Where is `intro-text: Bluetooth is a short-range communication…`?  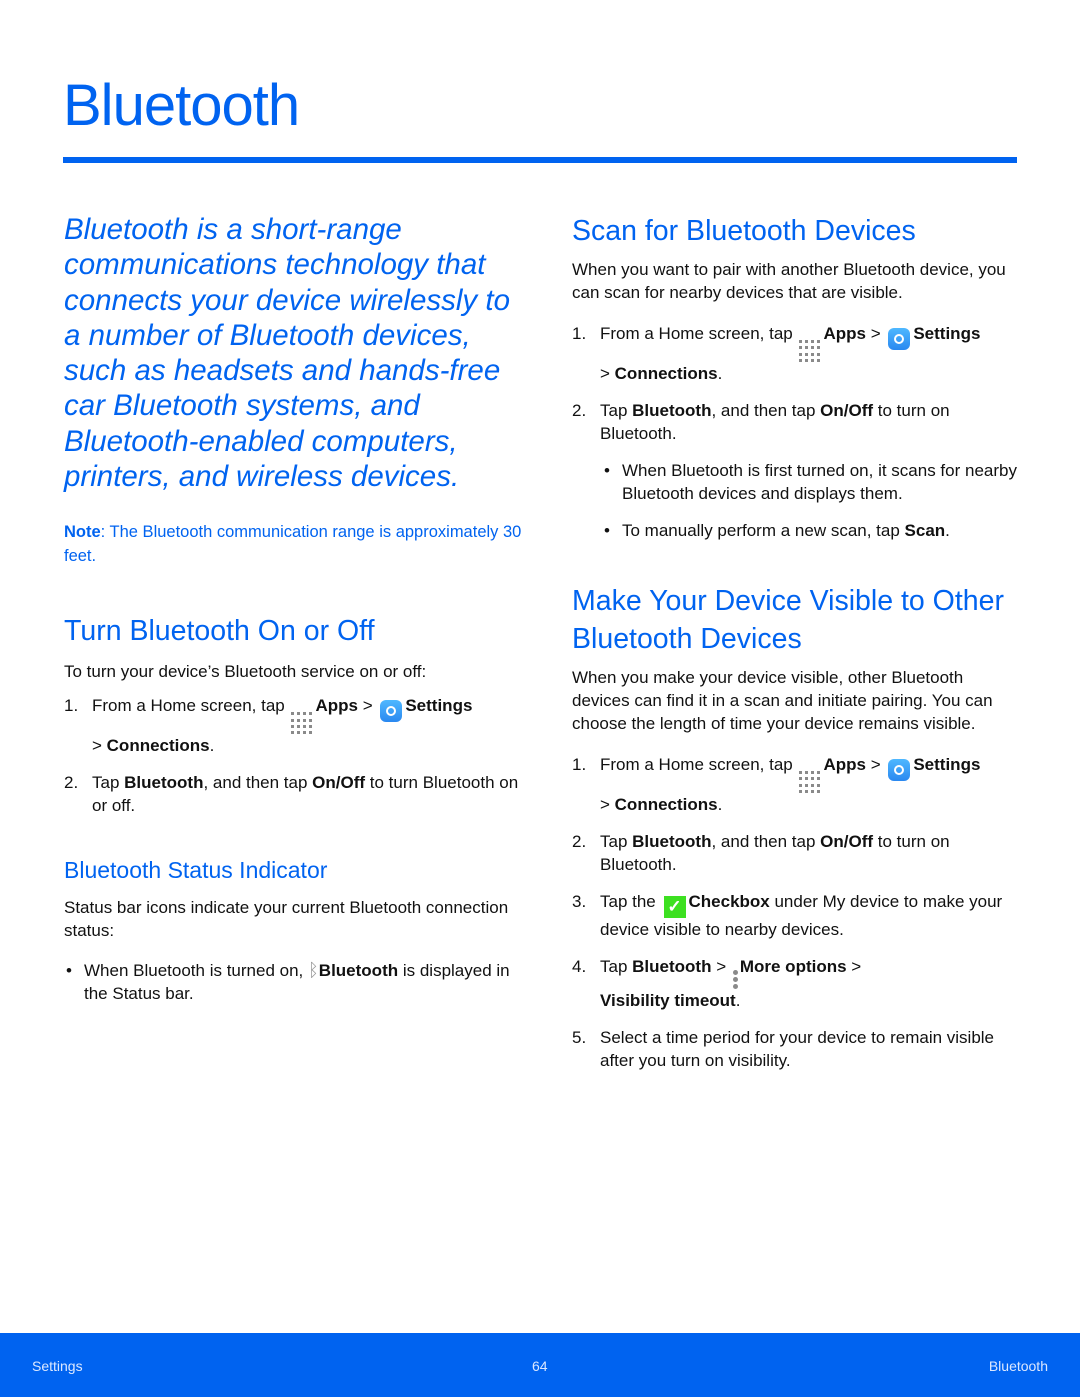
intro-text: Bluetooth is a short-range communication… is located at coordinates (287, 353).